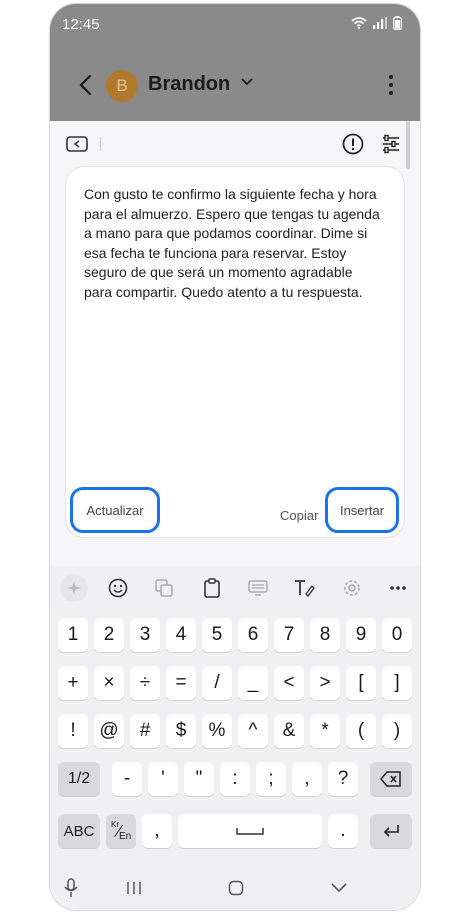  What do you see at coordinates (353, 144) in the screenshot?
I see `info-alert-icon` at bounding box center [353, 144].